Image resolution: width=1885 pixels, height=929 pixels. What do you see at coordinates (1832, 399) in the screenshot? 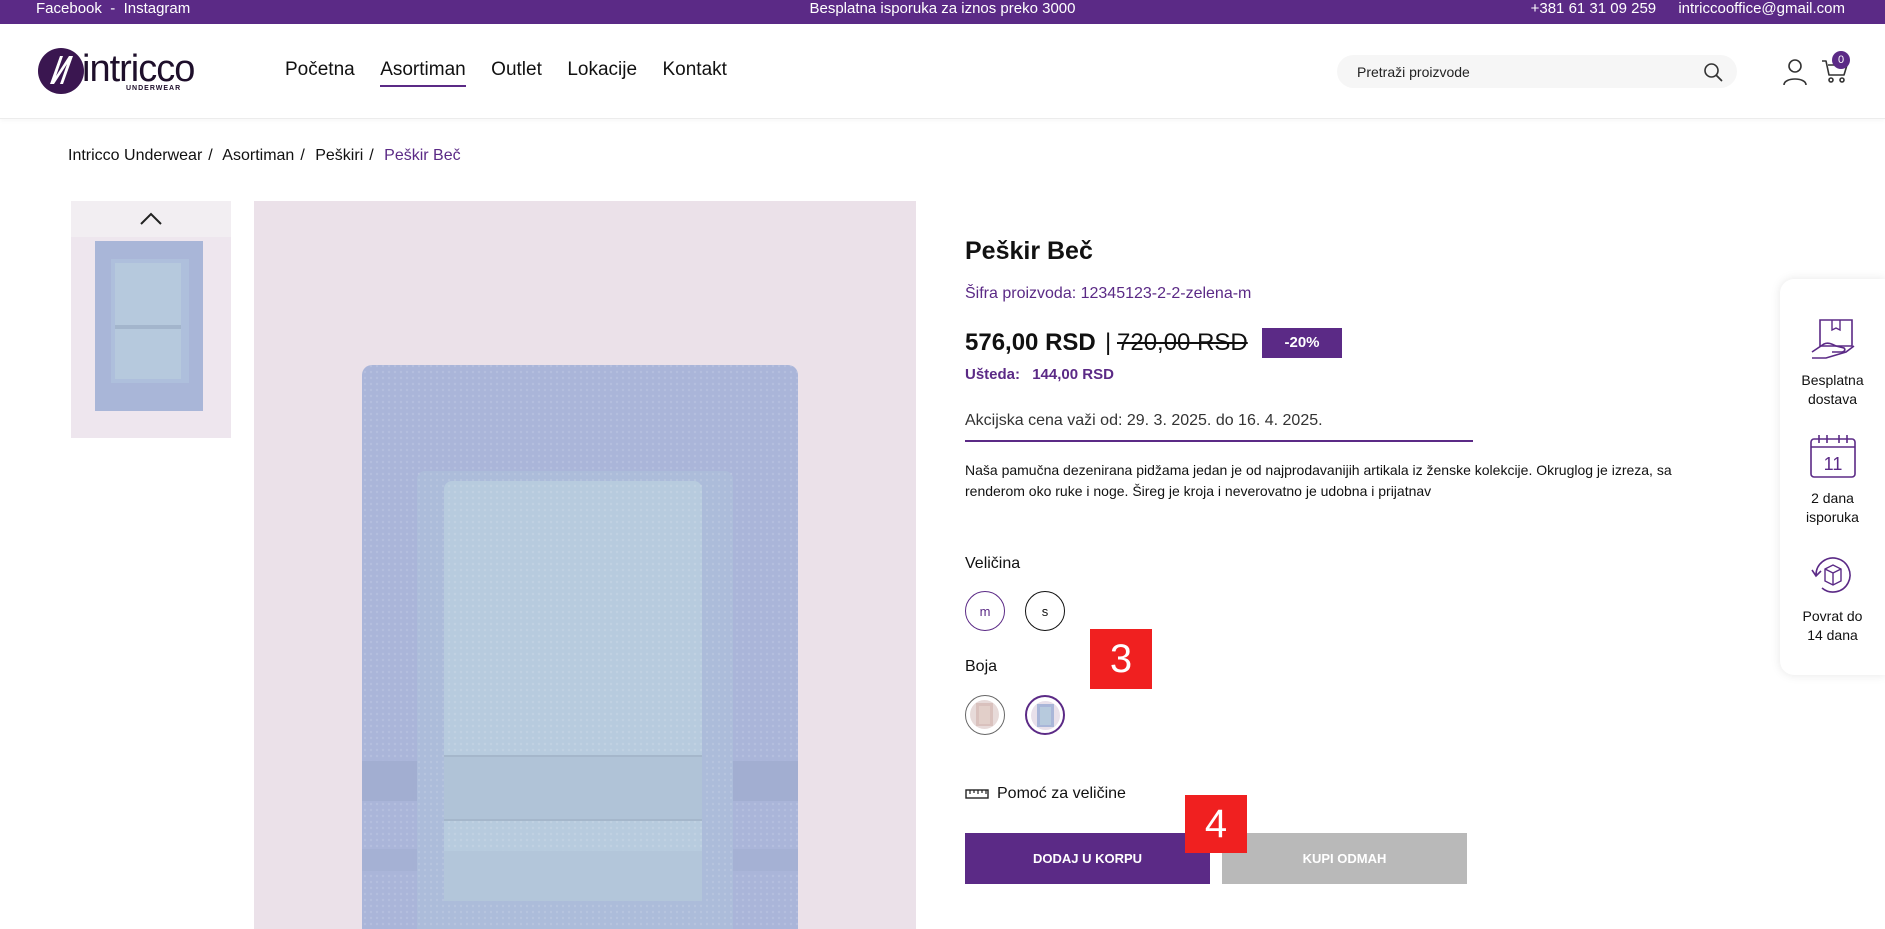
I see `feature-free-delivery-line2: dostava` at bounding box center [1832, 399].